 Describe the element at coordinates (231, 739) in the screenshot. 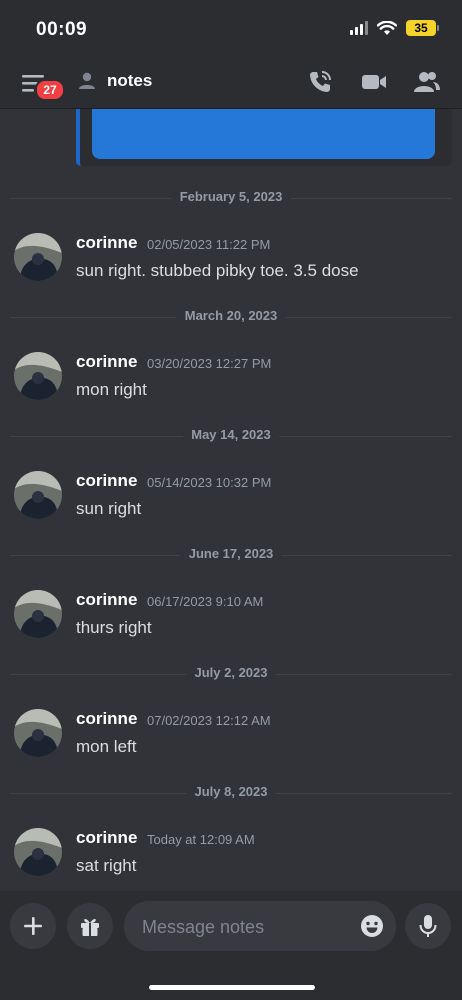

I see `message-item: corinne 07/02/2023 12:12 AM mon left` at that location.